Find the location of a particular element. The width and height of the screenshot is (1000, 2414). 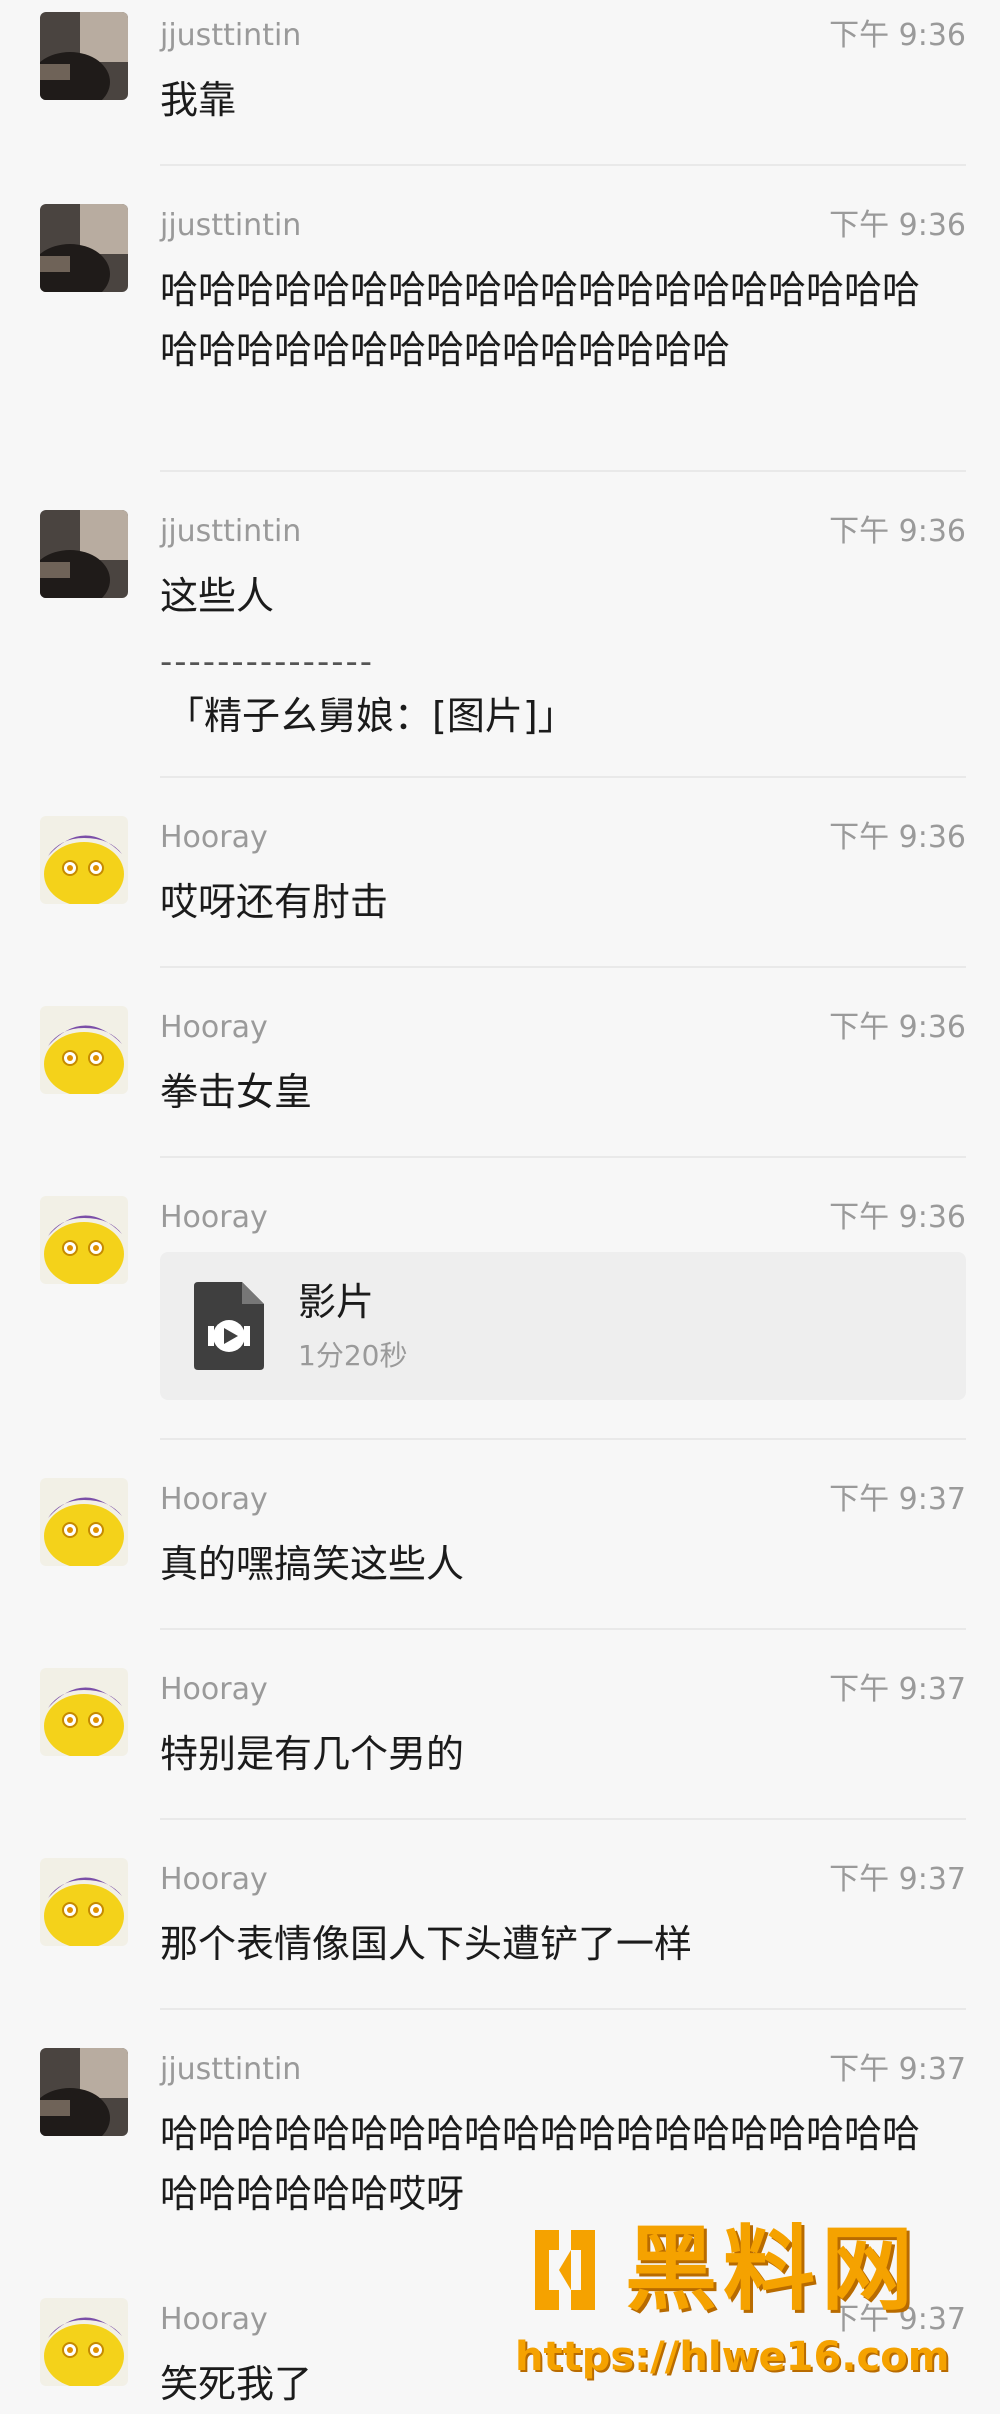

site-watermark: 黑料网 https://hlwe16.com is located at coordinates (755, 2305).